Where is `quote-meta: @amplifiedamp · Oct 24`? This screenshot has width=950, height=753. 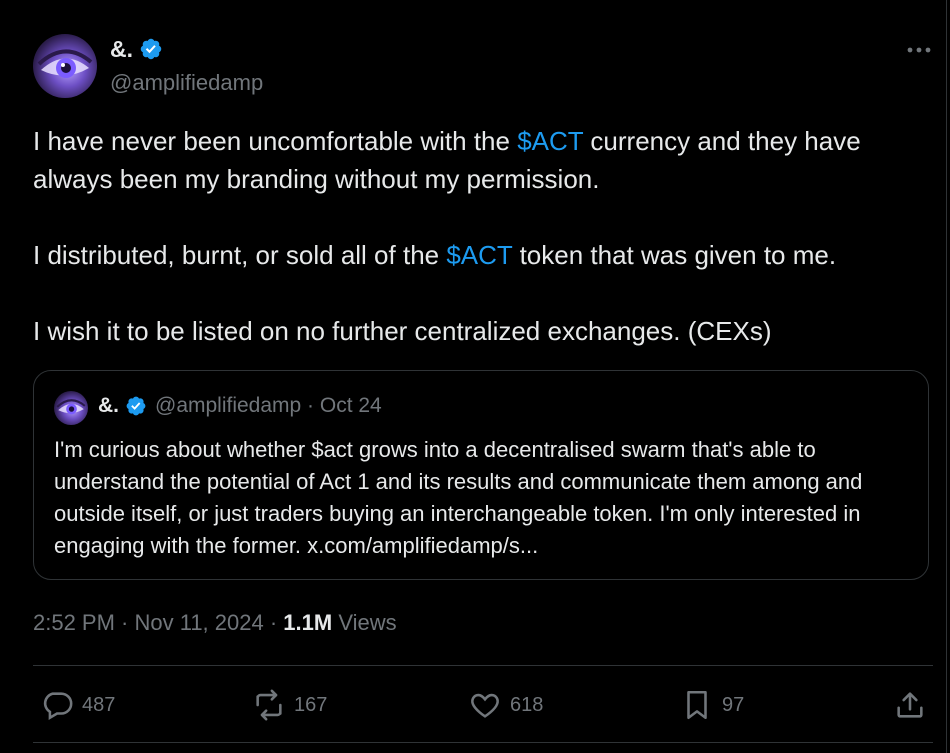 quote-meta: @amplifiedamp · Oct 24 is located at coordinates (268, 405).